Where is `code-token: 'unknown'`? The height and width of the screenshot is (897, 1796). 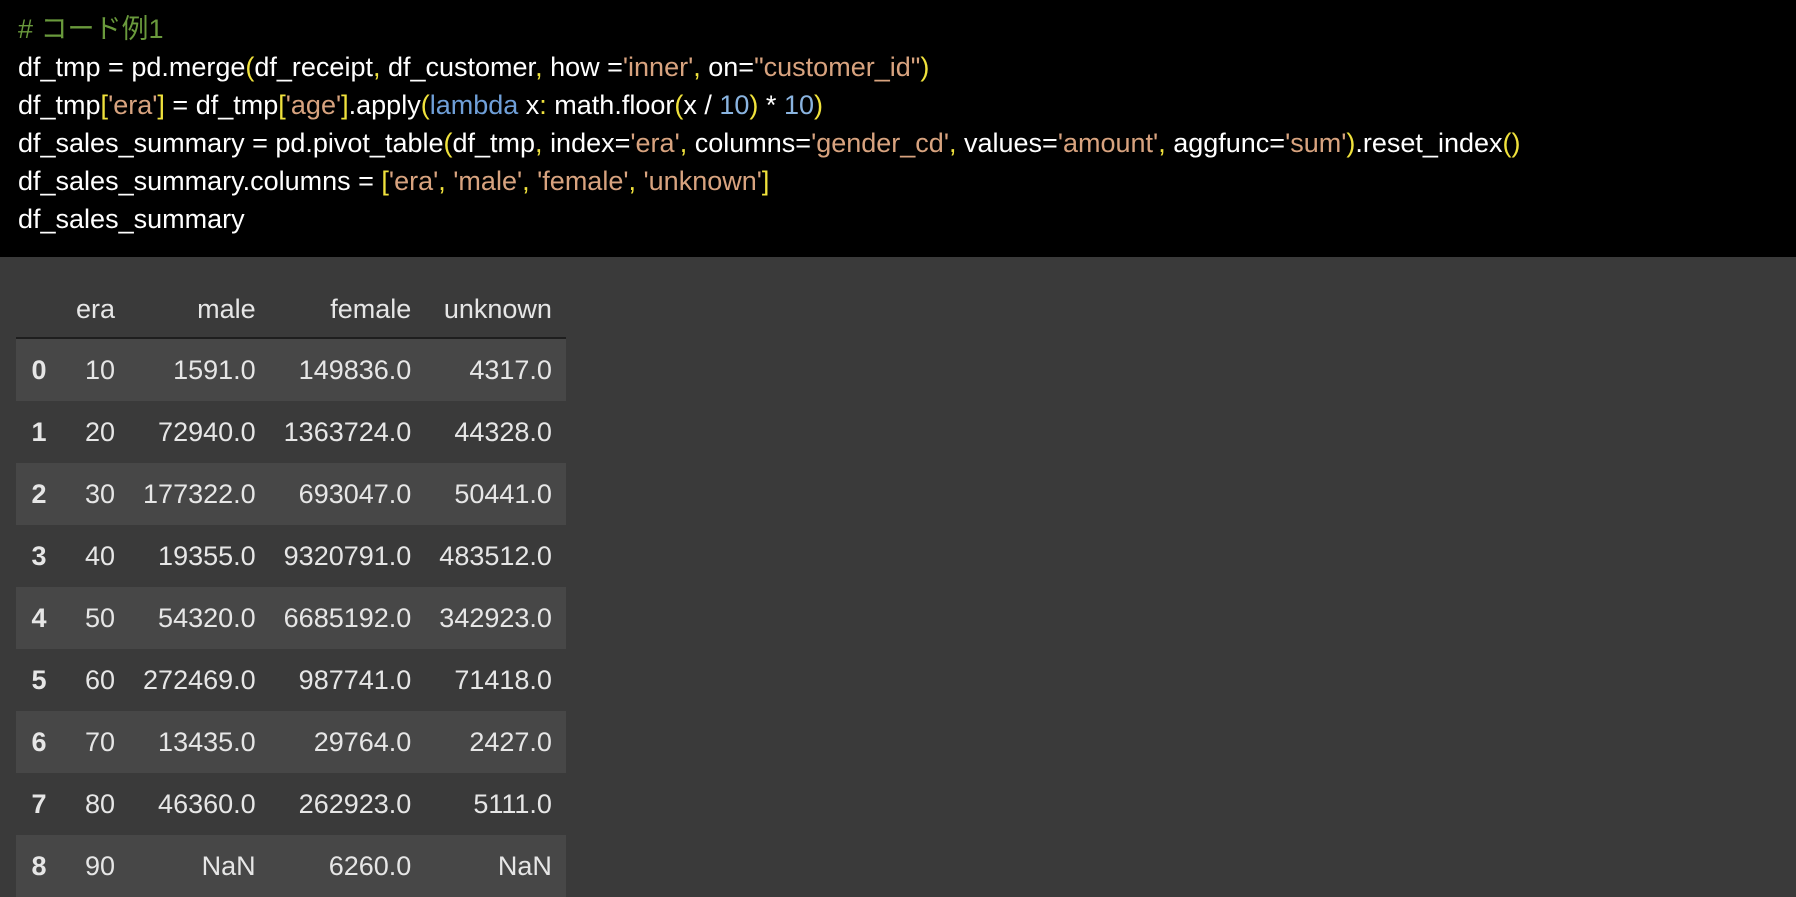 code-token: 'unknown' is located at coordinates (702, 181).